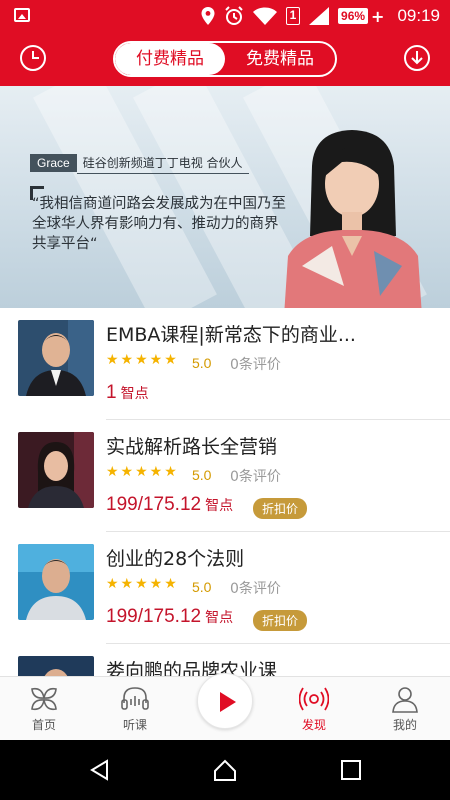  I want to click on alarm-icon, so click(234, 16).